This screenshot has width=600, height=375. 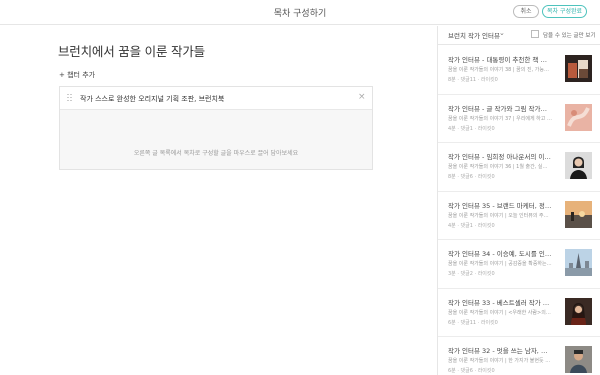 I want to click on item-meta: 3분 · 댓글2 · 라이킷0, so click(x=471, y=274).